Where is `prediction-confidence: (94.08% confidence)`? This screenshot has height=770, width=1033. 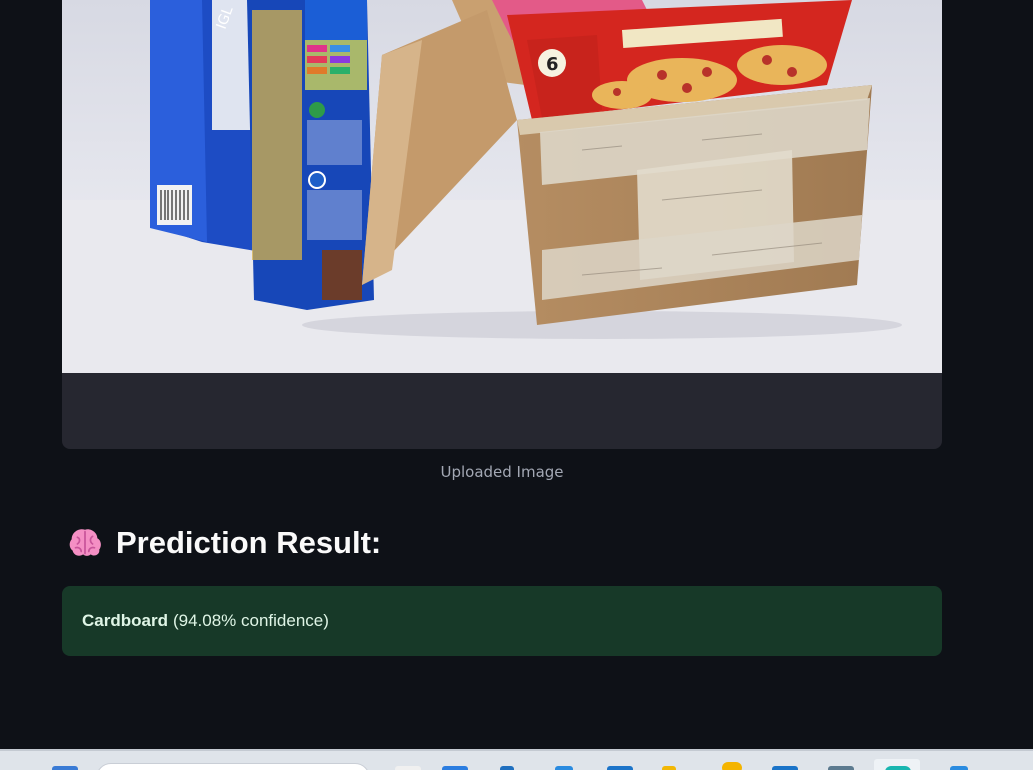 prediction-confidence: (94.08% confidence) is located at coordinates (250, 620).